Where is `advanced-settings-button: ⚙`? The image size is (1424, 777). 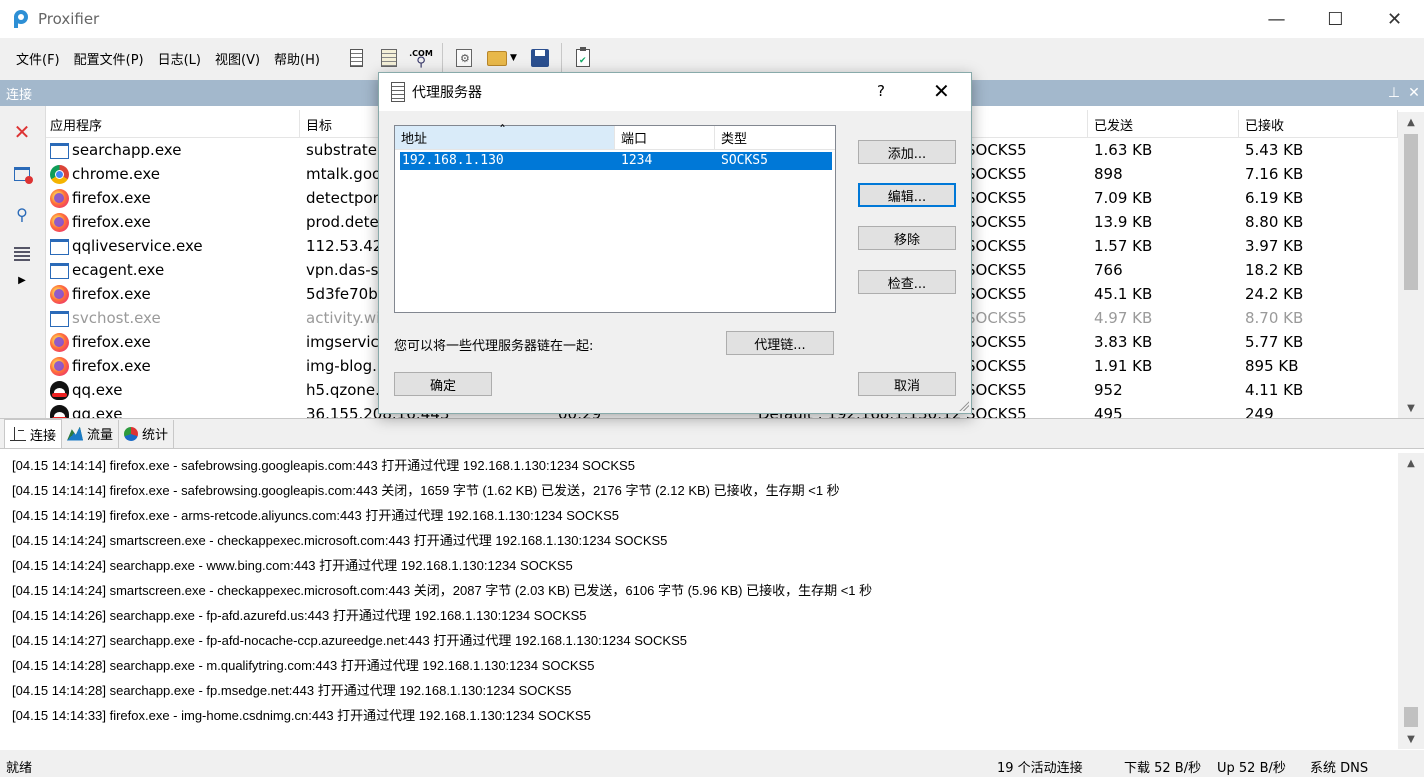 advanced-settings-button: ⚙ is located at coordinates (464, 58).